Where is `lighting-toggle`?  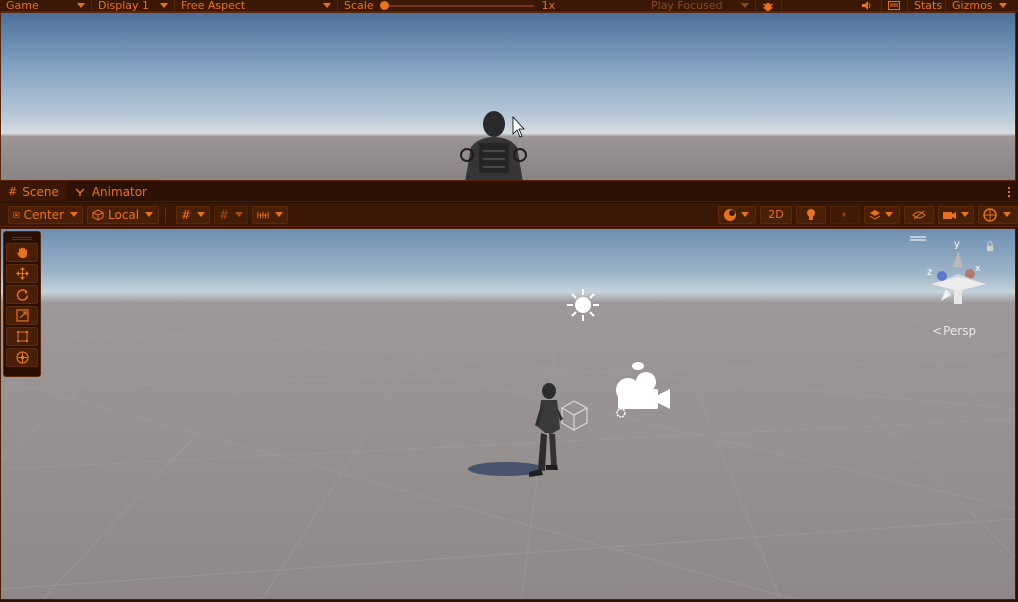 lighting-toggle is located at coordinates (811, 214).